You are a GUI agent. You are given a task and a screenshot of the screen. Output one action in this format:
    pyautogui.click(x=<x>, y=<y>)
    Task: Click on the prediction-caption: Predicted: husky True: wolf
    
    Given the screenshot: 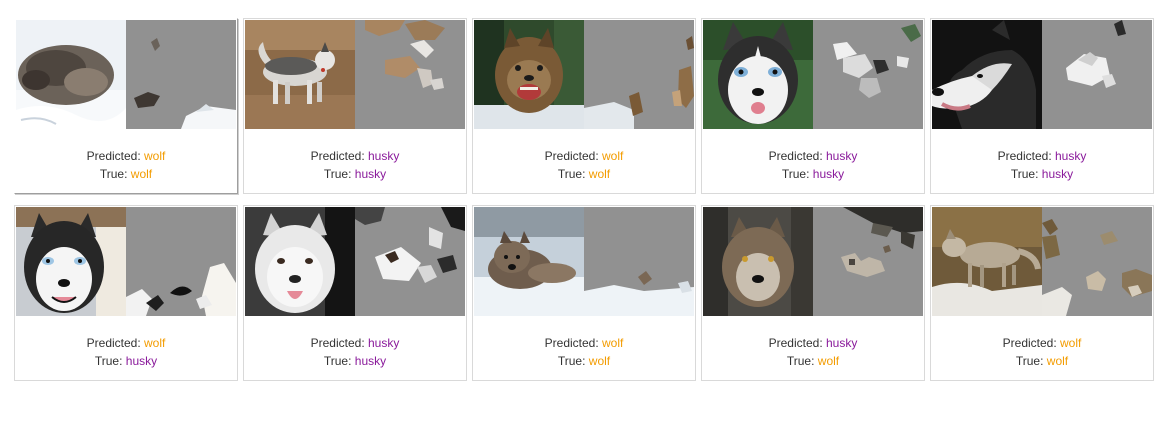 What is the action you would take?
    pyautogui.click(x=813, y=352)
    